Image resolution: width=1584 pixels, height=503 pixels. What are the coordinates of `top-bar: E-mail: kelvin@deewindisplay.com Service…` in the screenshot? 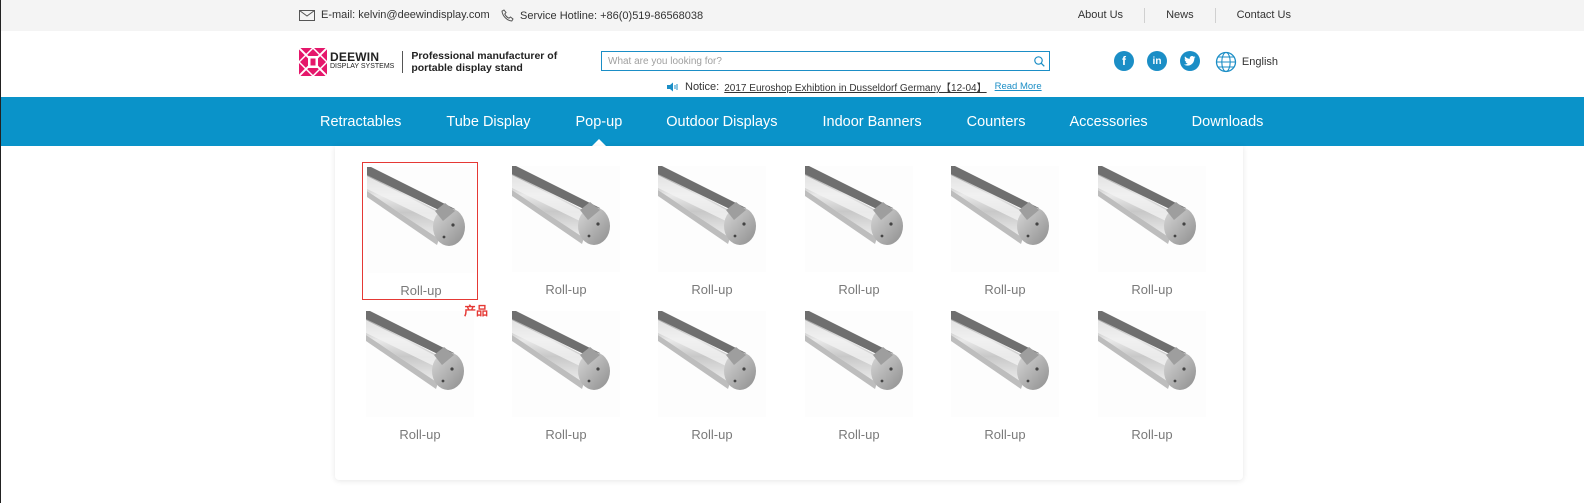 It's located at (792, 15).